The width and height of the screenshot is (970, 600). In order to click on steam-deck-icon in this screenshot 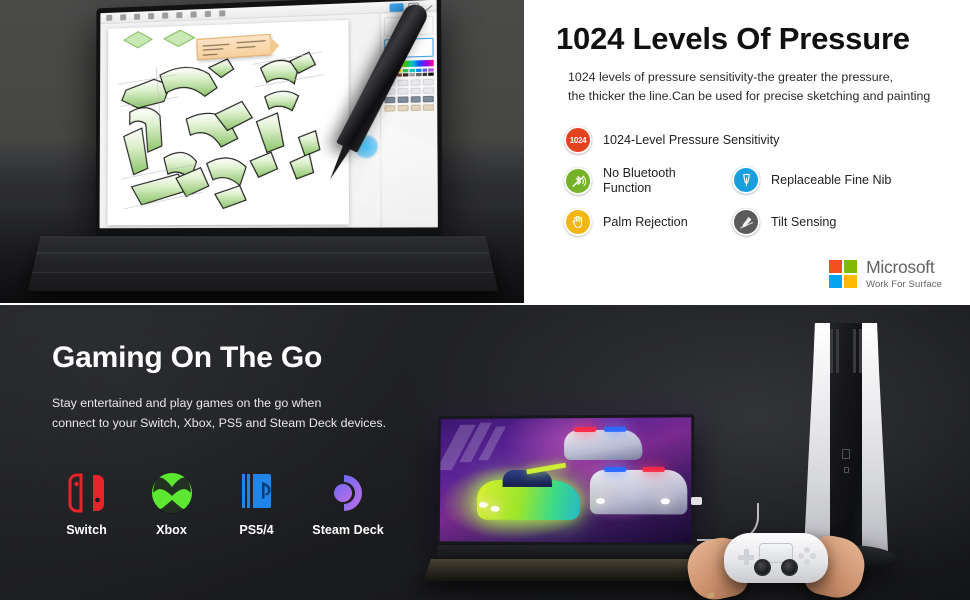, I will do `click(348, 493)`.